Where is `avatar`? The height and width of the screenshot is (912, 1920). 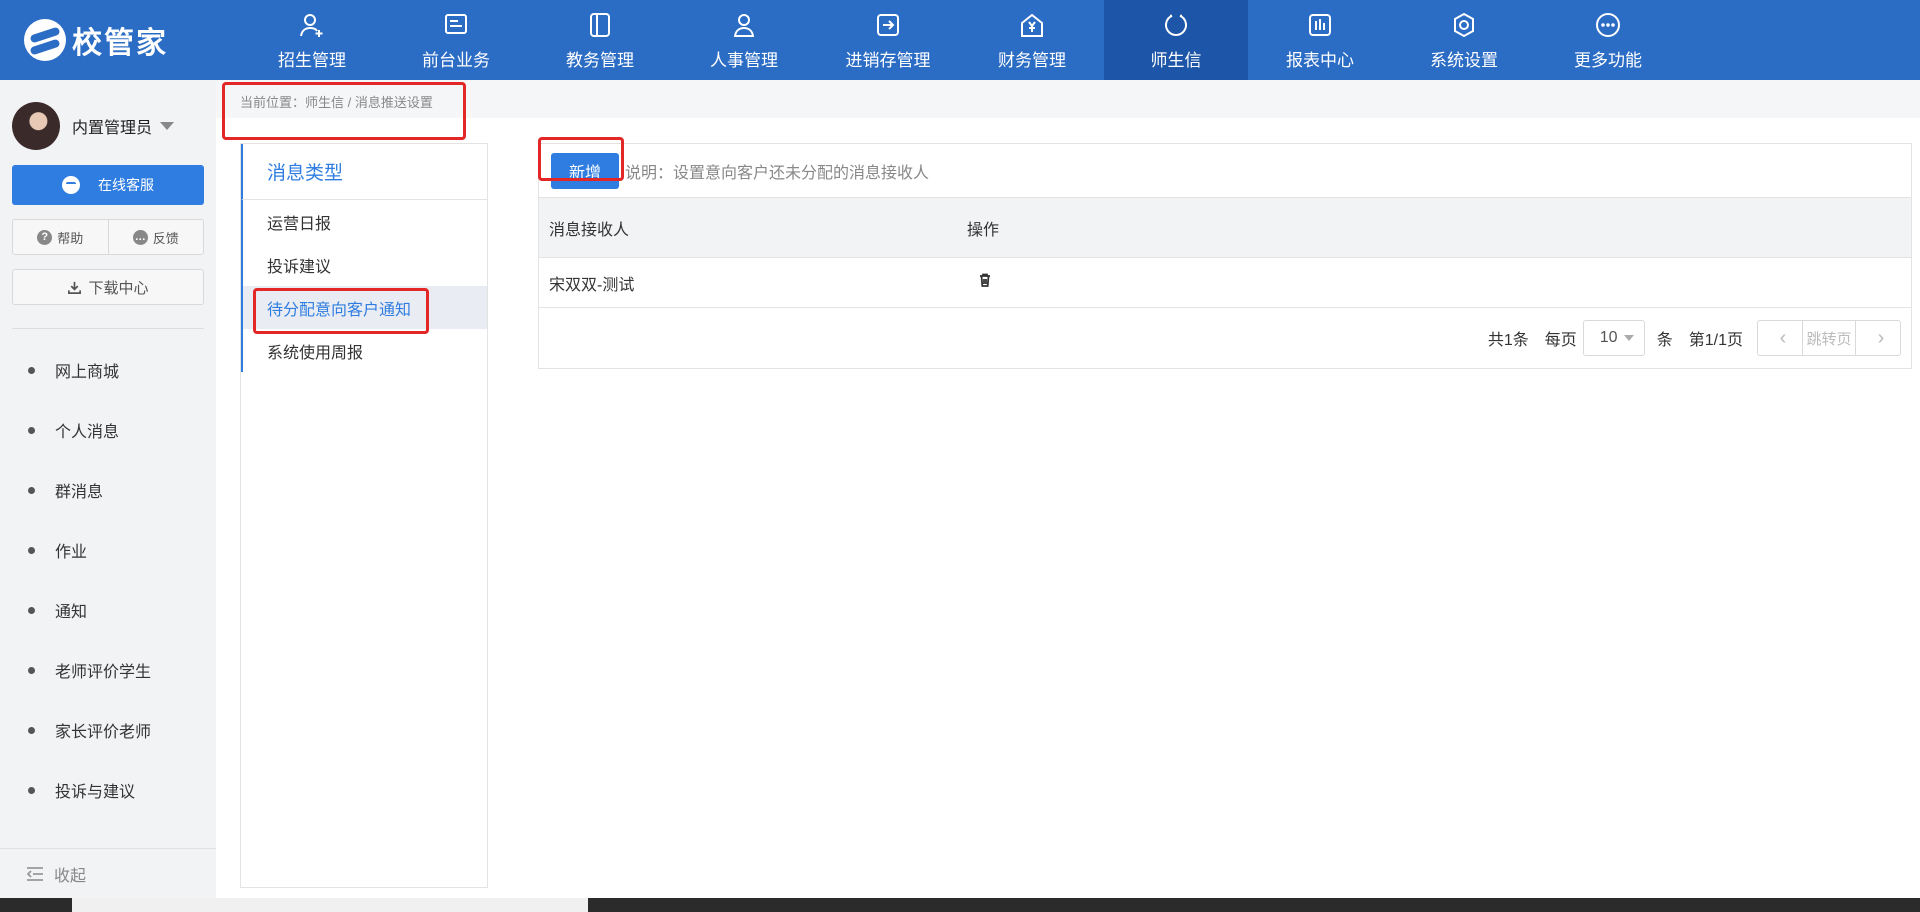 avatar is located at coordinates (36, 126).